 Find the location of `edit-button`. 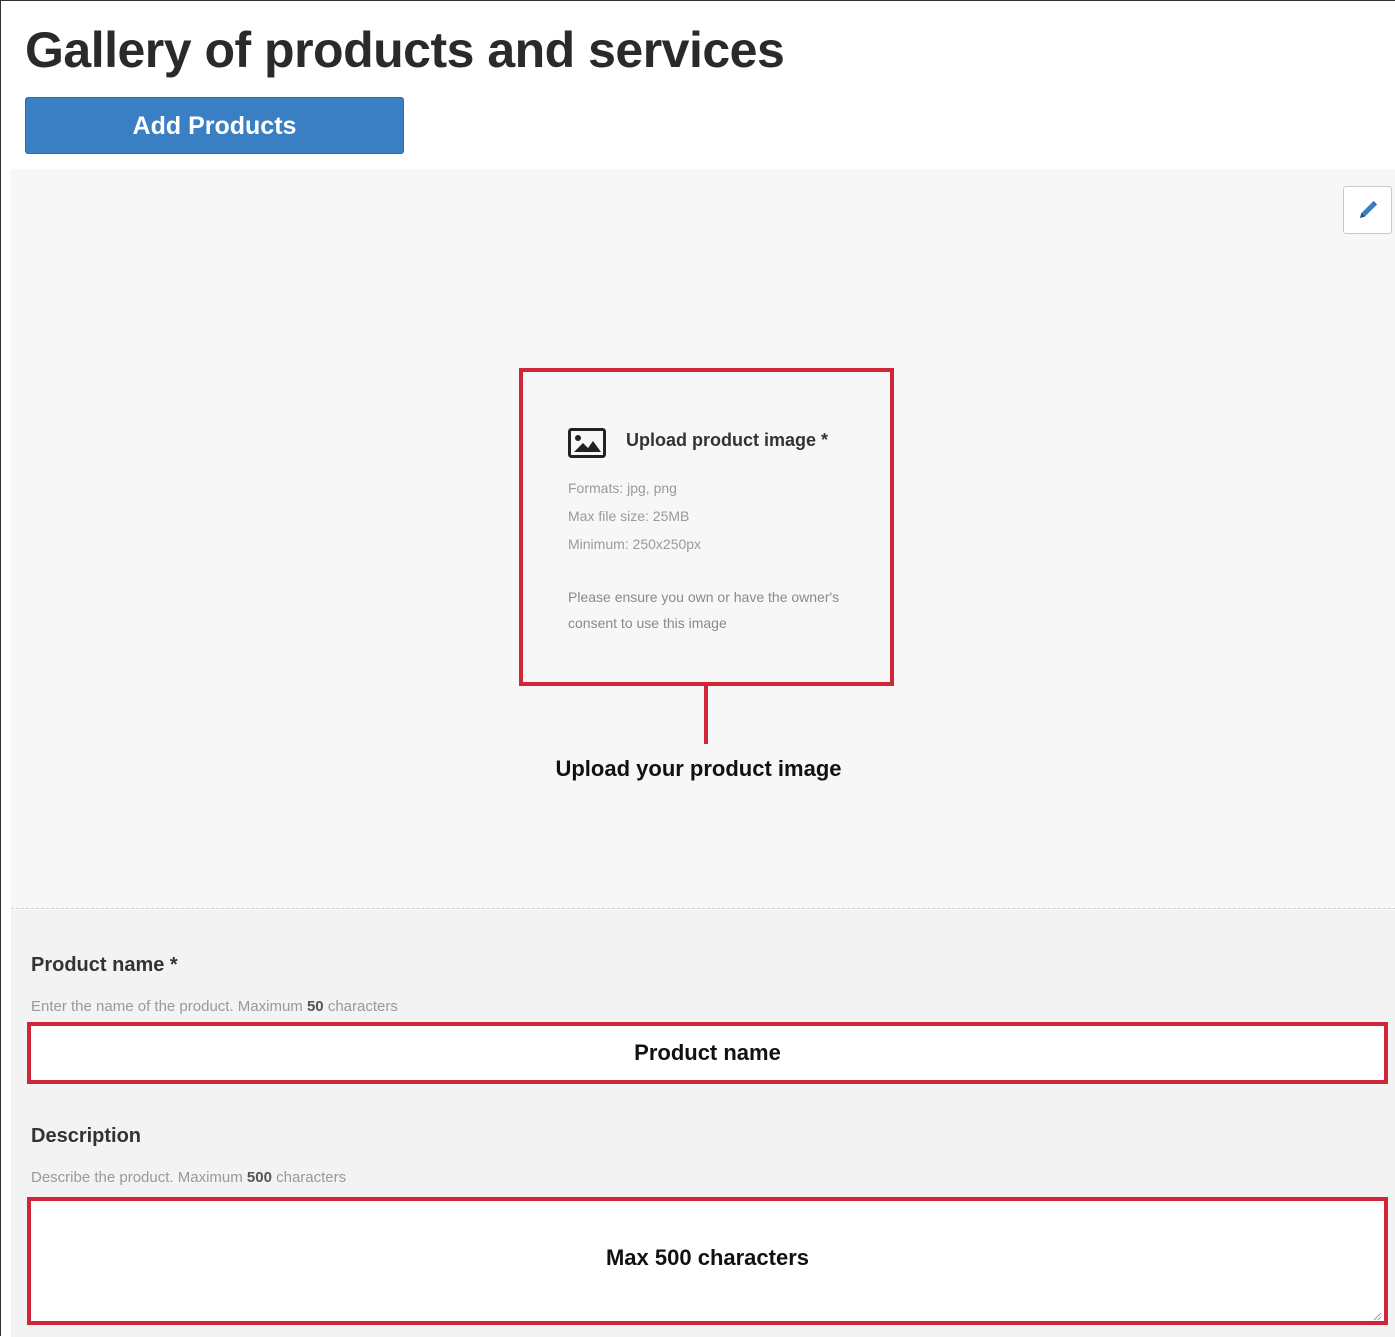

edit-button is located at coordinates (1367, 210).